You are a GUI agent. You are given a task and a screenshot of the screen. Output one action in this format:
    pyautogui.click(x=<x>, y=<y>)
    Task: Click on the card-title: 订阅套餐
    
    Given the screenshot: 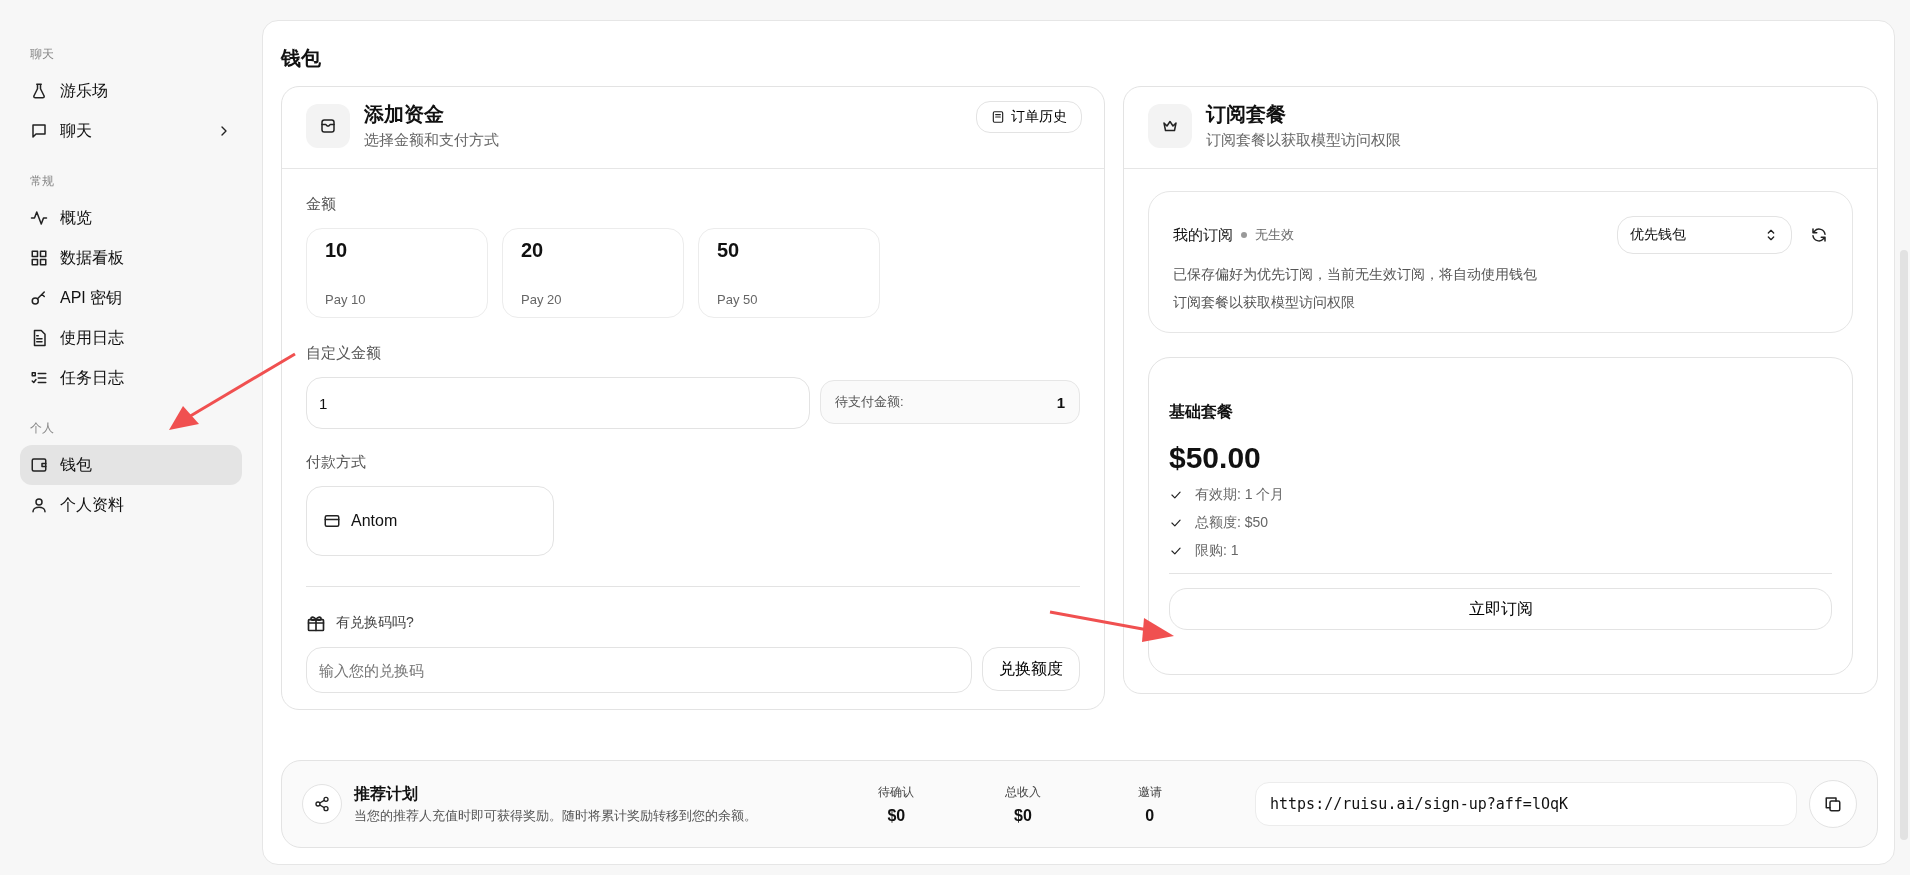 What is the action you would take?
    pyautogui.click(x=1246, y=114)
    